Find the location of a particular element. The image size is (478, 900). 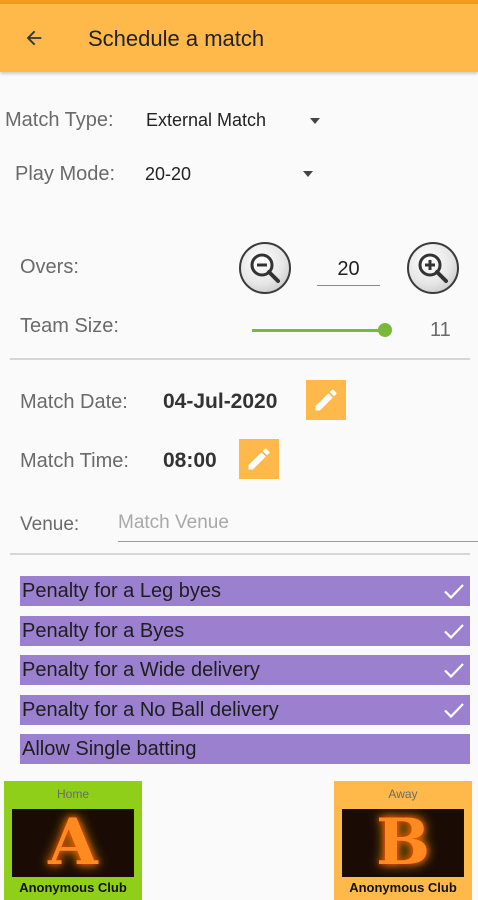

penalty-byes-checkbox: Penalty for a Byes is located at coordinates (245, 631).